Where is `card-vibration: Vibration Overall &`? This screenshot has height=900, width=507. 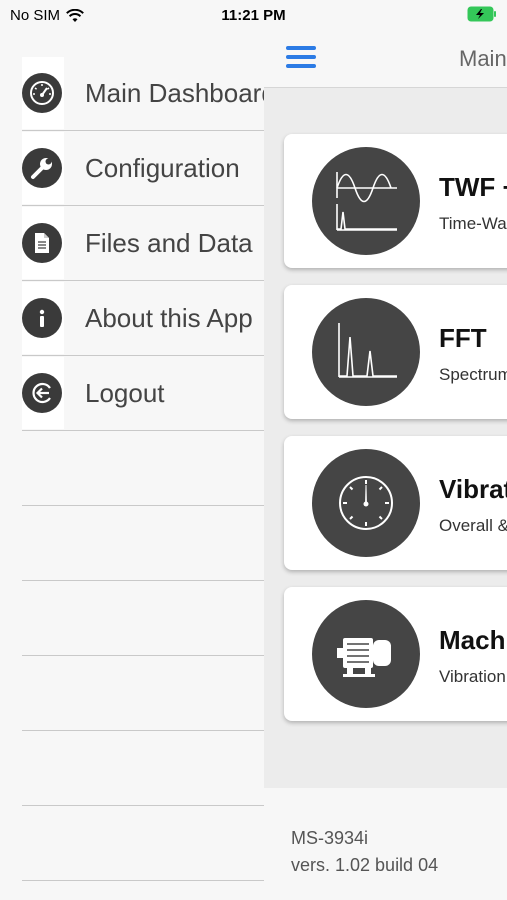
card-vibration: Vibration Overall & is located at coordinates (395, 503).